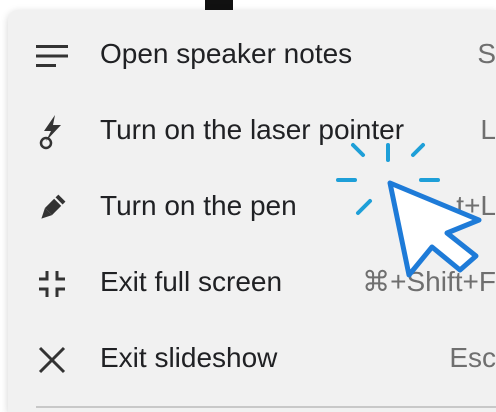 The image size is (496, 412). Describe the element at coordinates (198, 205) in the screenshot. I see `menu-item-label: Turn on the pen` at that location.